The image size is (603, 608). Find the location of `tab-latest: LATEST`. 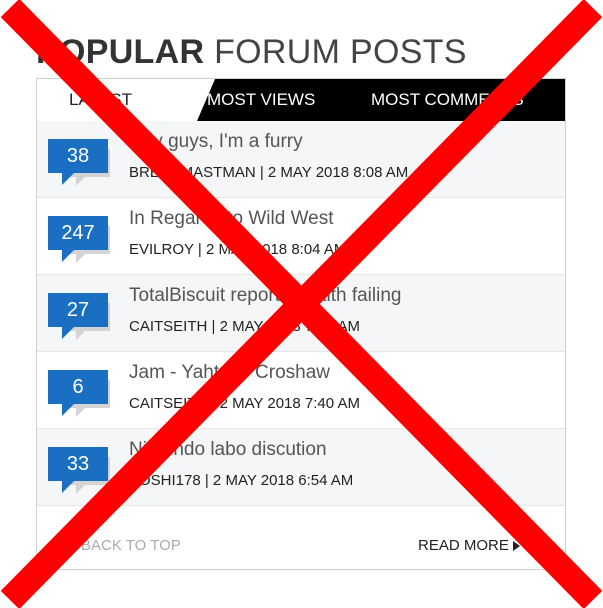

tab-latest: LATEST is located at coordinates (126, 100).